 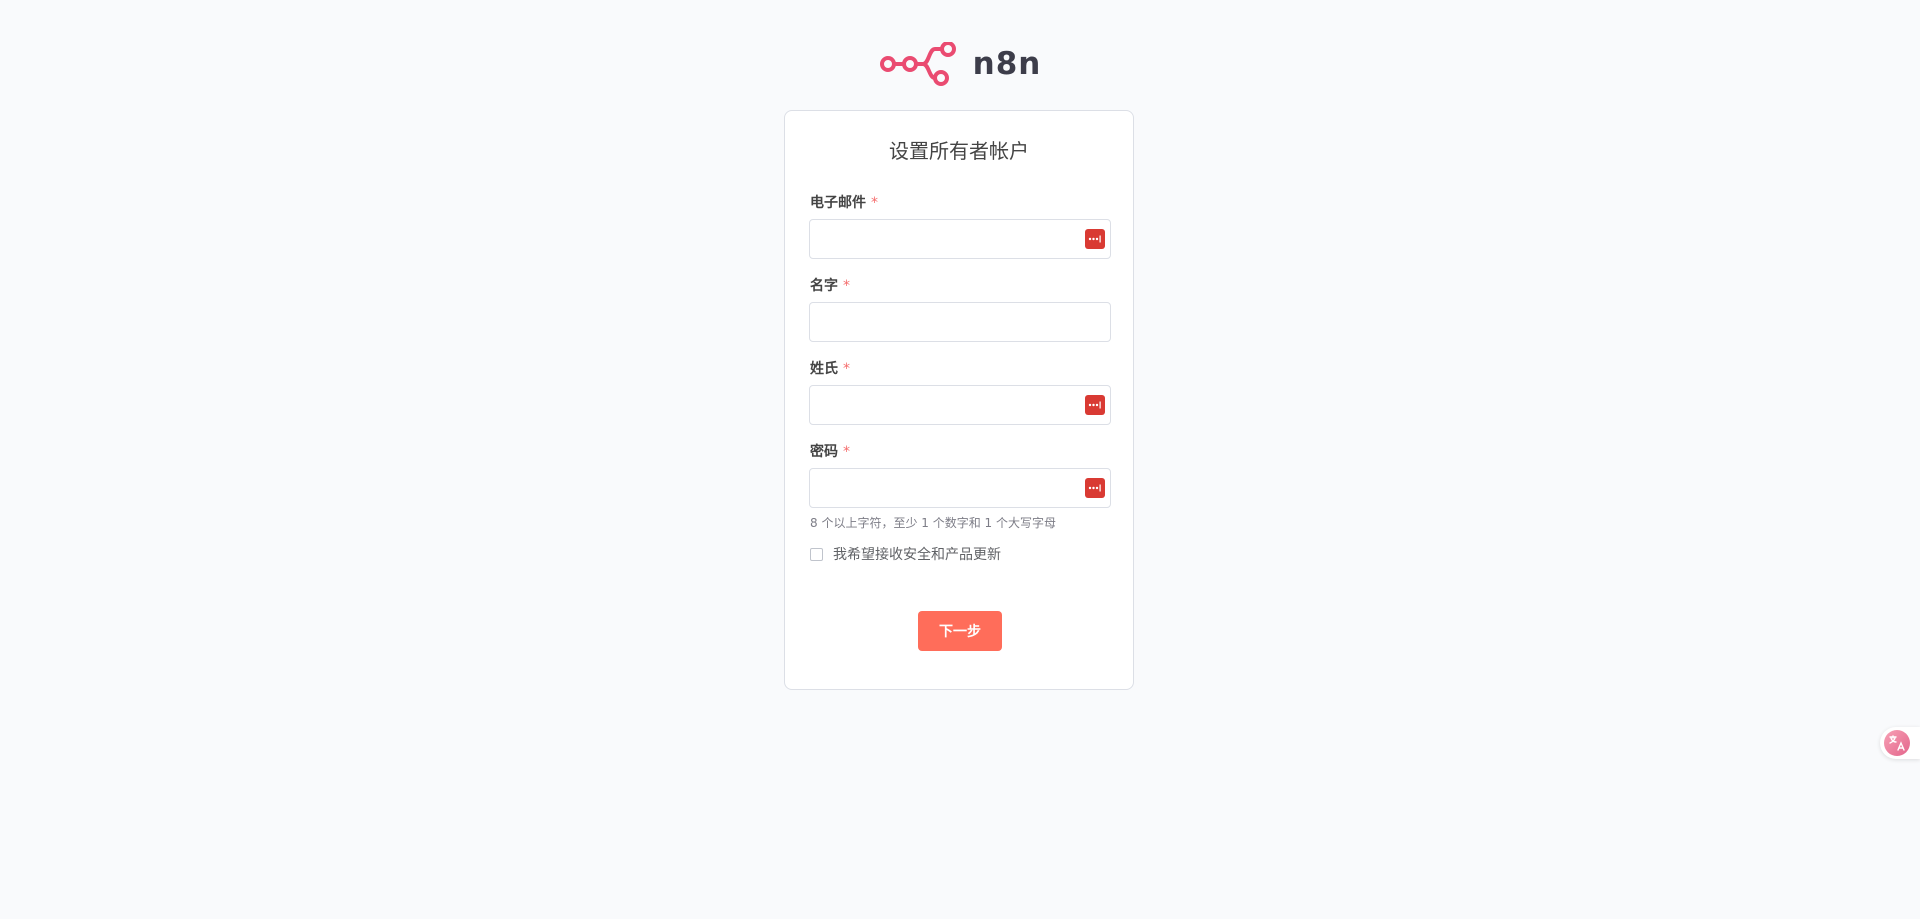 I want to click on last-name-field-wrapper, so click(x=960, y=405).